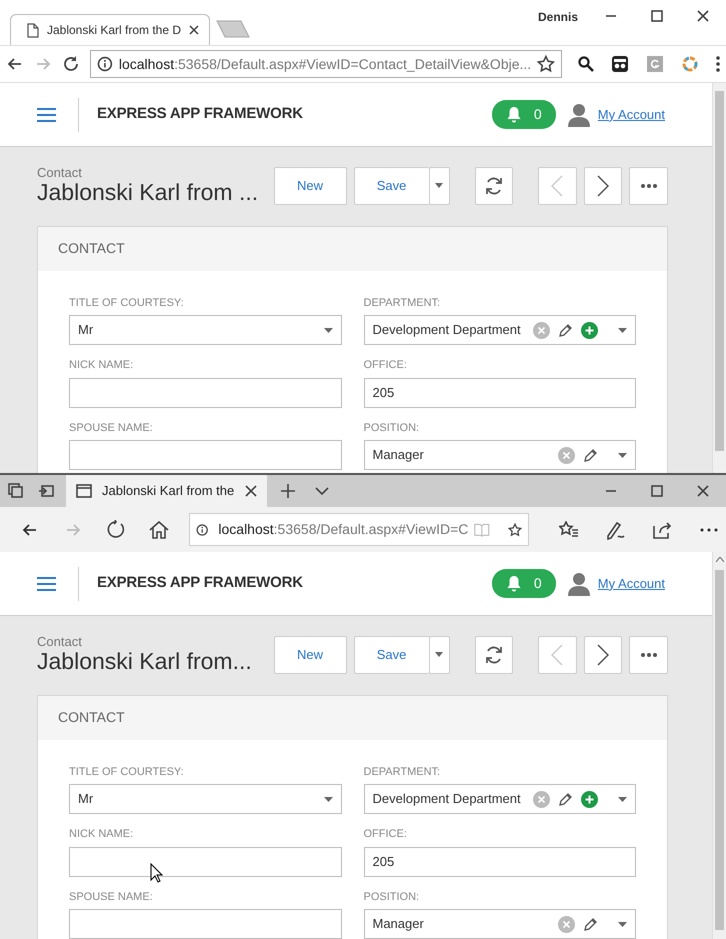 The image size is (726, 939). What do you see at coordinates (620, 64) in the screenshot?
I see `extension-icon` at bounding box center [620, 64].